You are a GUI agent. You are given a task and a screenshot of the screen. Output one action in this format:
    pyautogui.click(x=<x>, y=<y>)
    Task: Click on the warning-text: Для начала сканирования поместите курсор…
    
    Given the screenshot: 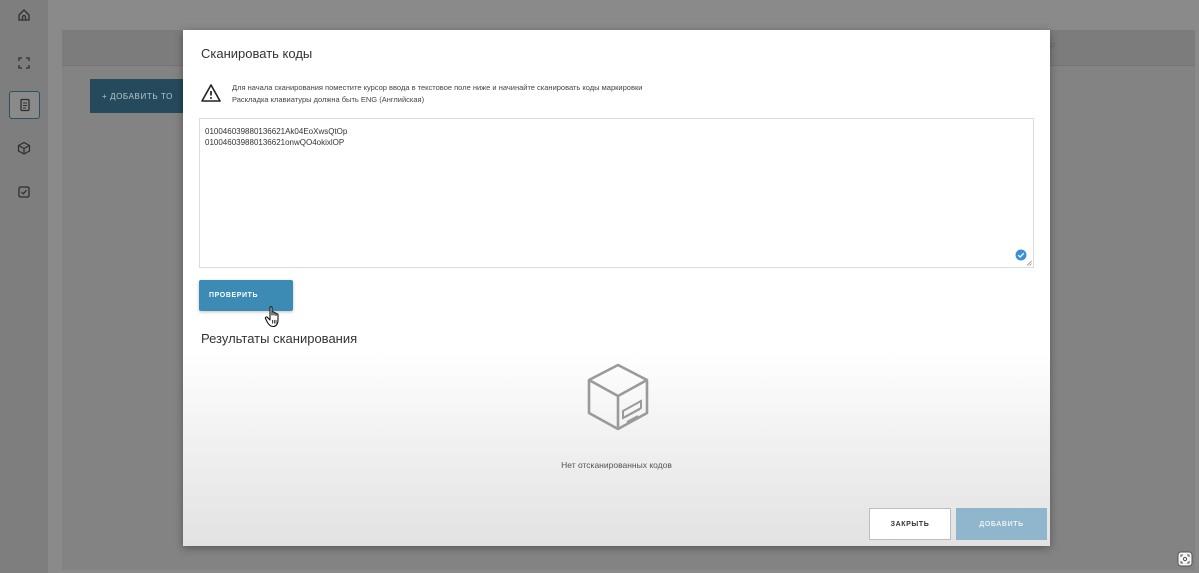 What is the action you would take?
    pyautogui.click(x=437, y=87)
    